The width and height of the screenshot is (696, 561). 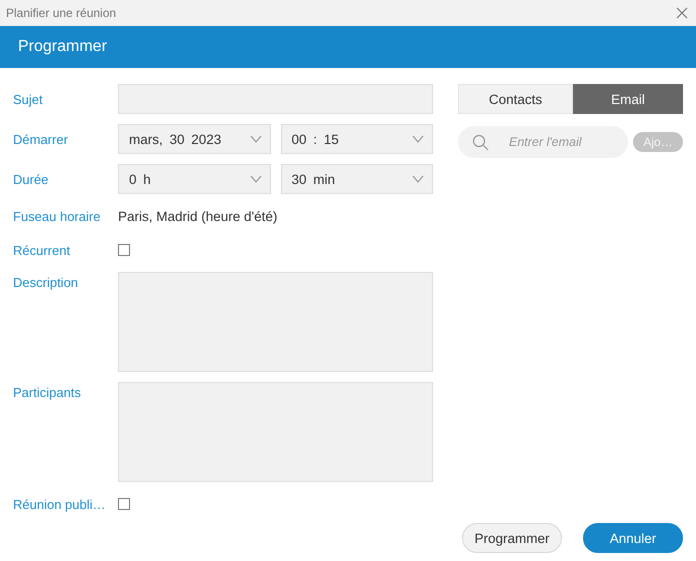 I want to click on header-title: Programmer, so click(x=62, y=47).